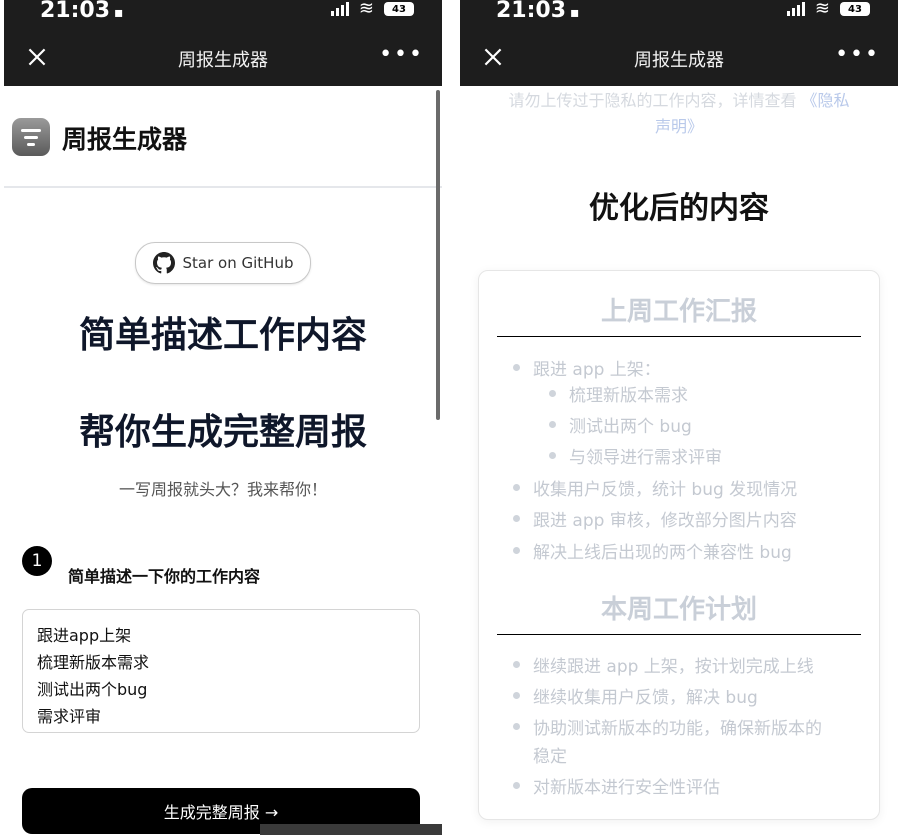 The image size is (904, 835). I want to click on github-star-button: Star on GitHub, so click(223, 263).